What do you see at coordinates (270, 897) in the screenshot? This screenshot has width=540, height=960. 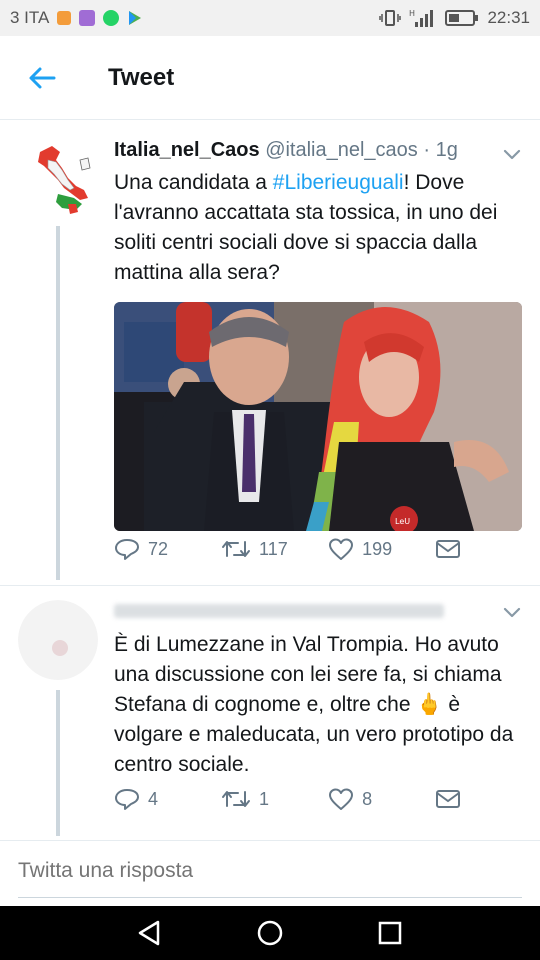 I see `input-underline` at bounding box center [270, 897].